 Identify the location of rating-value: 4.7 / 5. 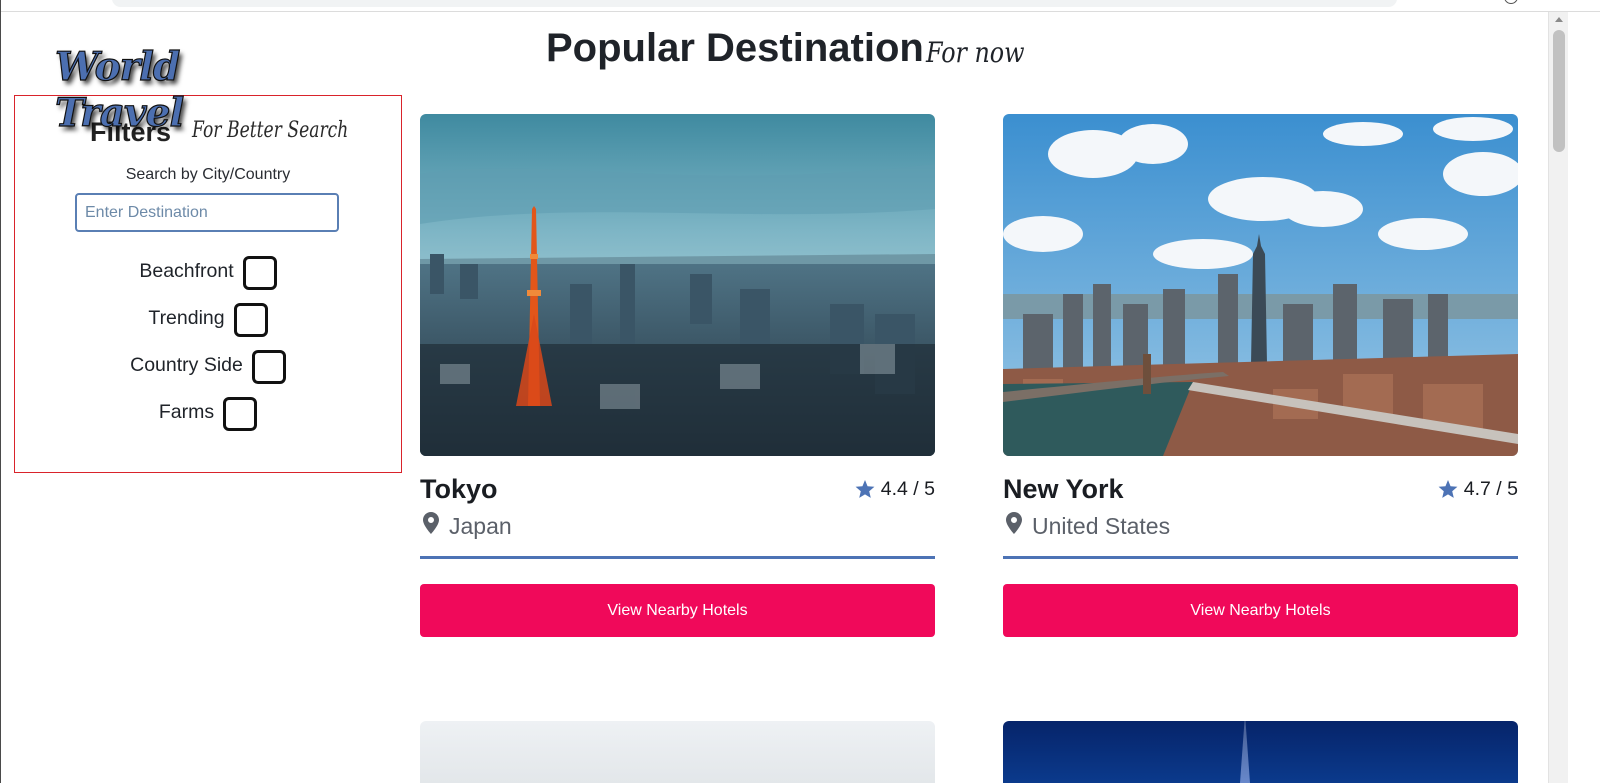
(1490, 489).